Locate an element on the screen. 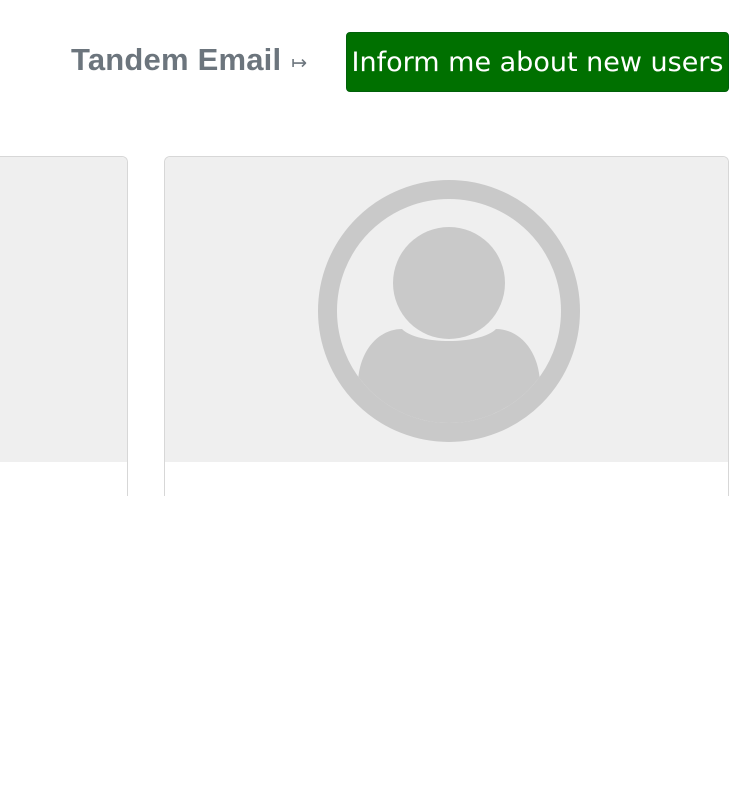 Image resolution: width=756 pixels, height=806 pixels. inform-new-users-button: Inform me about new users is located at coordinates (537, 62).